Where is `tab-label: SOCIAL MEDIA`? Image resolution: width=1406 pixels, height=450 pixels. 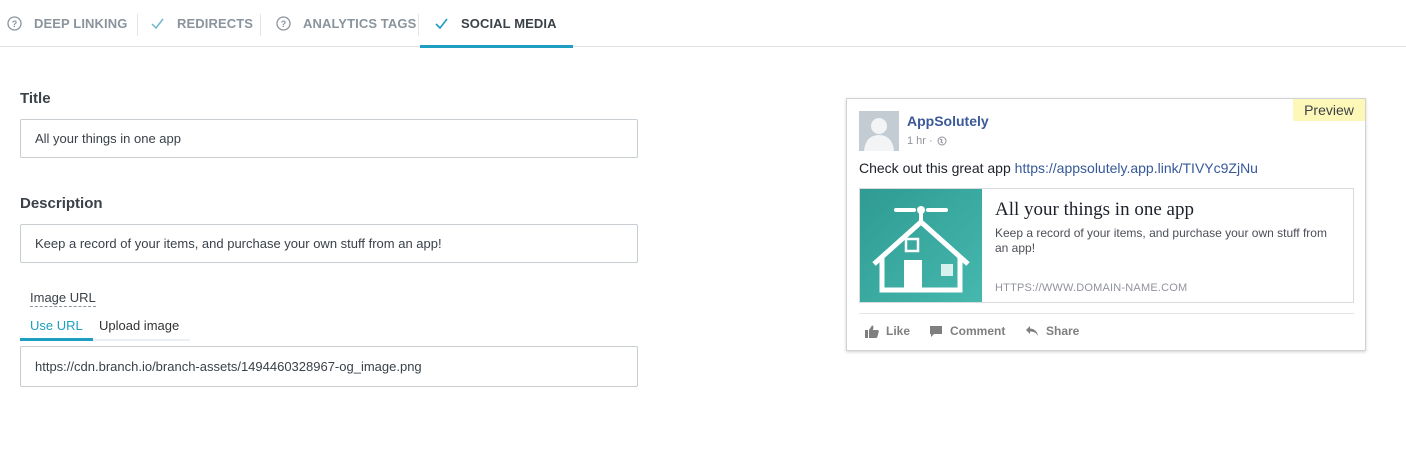 tab-label: SOCIAL MEDIA is located at coordinates (509, 23).